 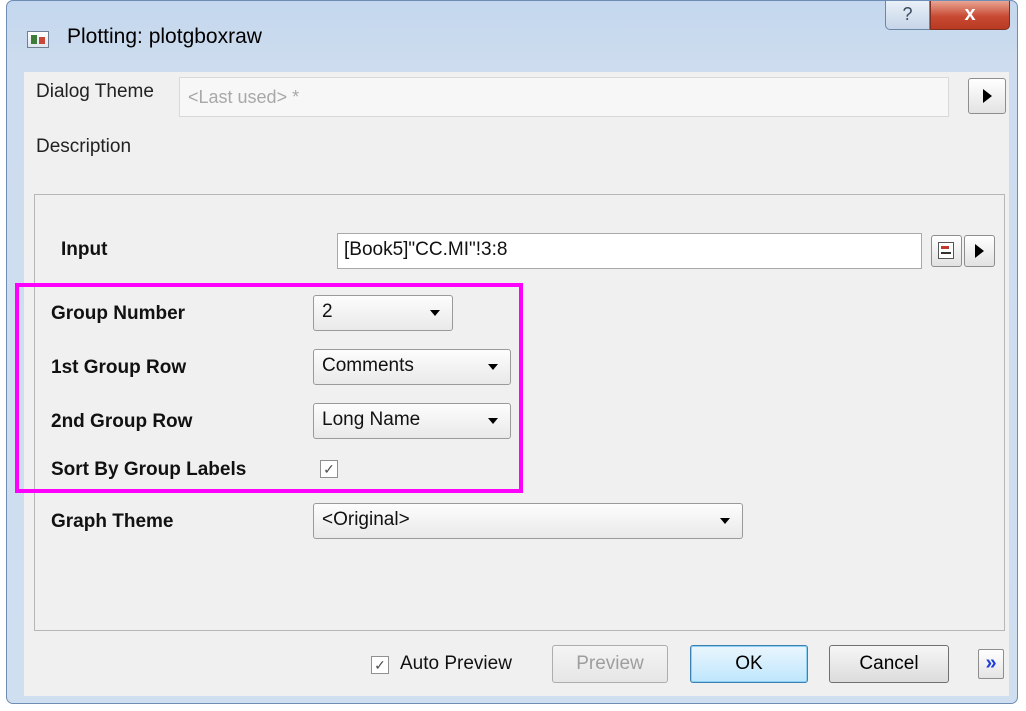 I want to click on double-chevron-right-icon: », so click(x=991, y=663).